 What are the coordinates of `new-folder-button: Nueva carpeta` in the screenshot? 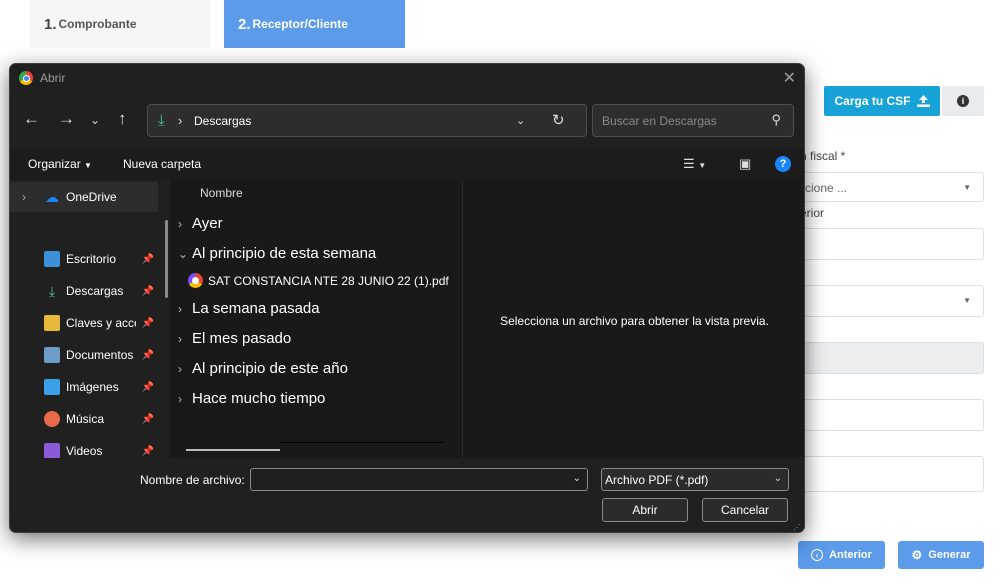 It's located at (162, 164).